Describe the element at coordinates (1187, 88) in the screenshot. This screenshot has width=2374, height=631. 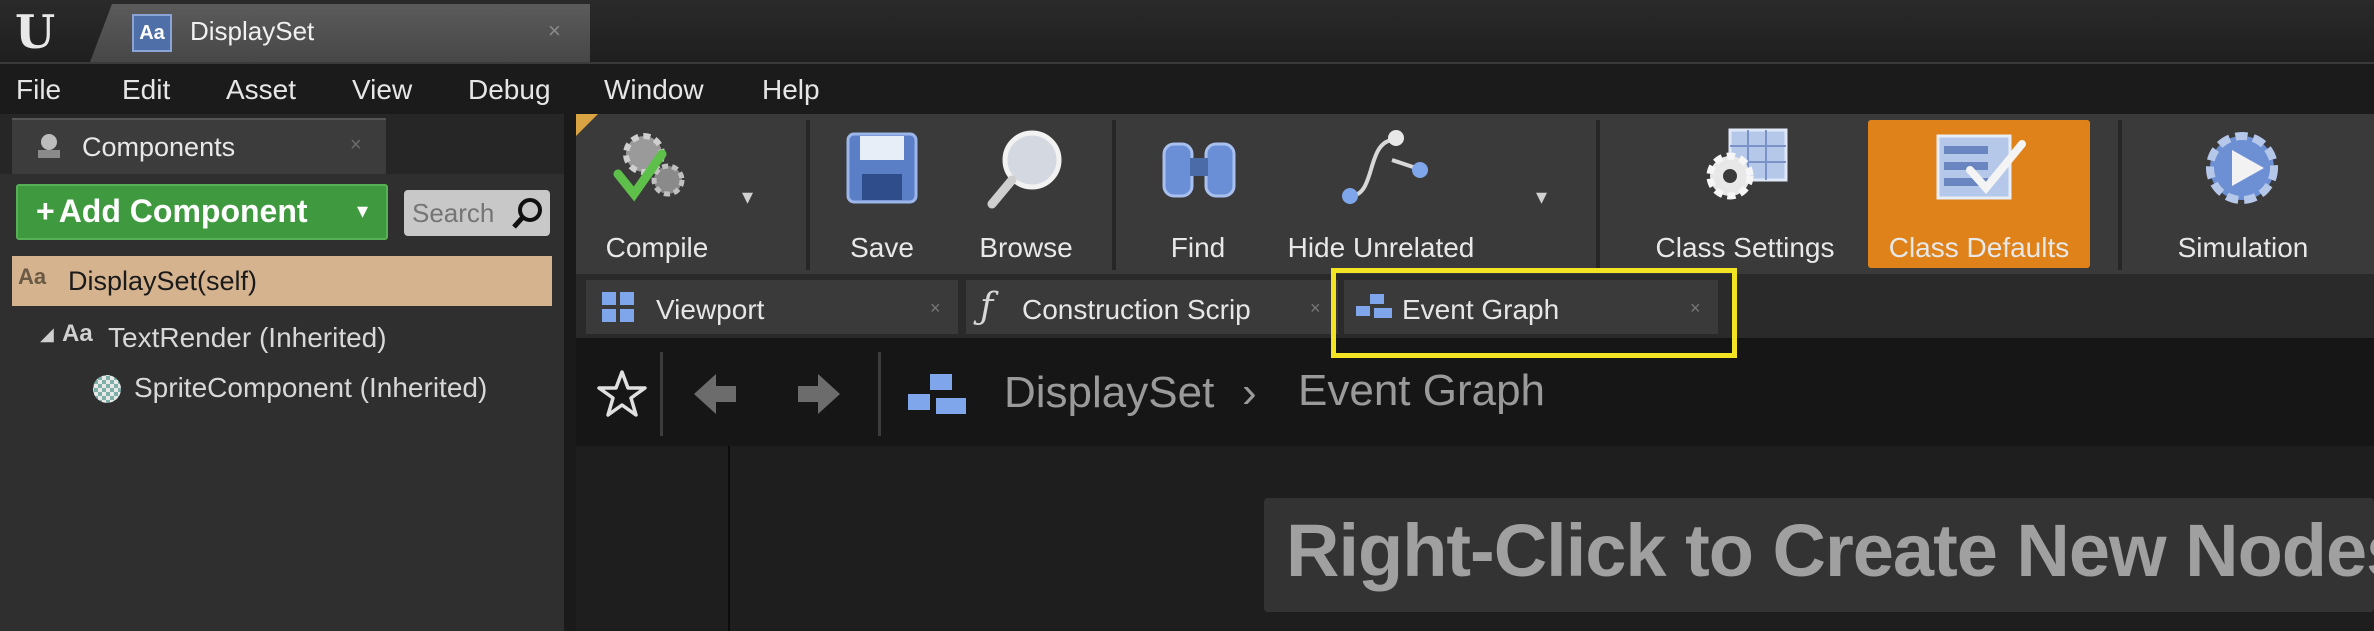
I see `menu-bar: File Edit Asset View Debug Window Help` at that location.